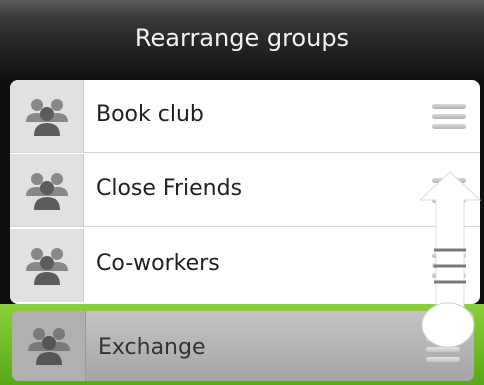 This screenshot has width=484, height=385. What do you see at coordinates (152, 347) in the screenshot?
I see `group-label: Exchange` at bounding box center [152, 347].